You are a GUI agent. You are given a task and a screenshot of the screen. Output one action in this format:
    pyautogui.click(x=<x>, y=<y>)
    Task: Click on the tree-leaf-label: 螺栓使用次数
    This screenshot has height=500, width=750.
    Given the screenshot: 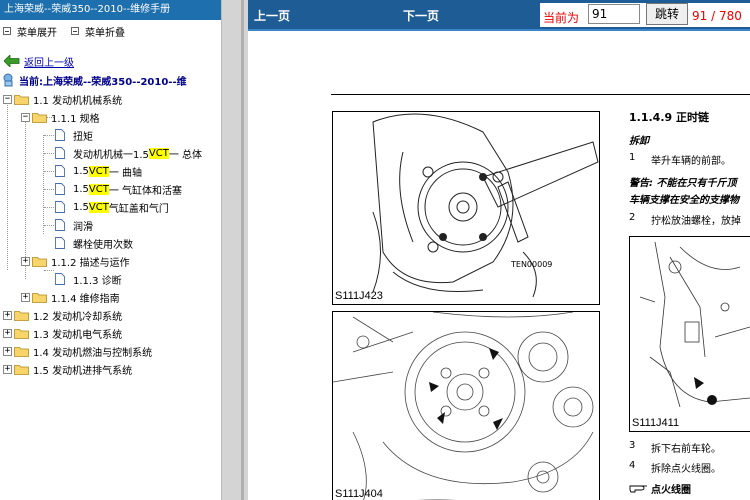 What is the action you would take?
    pyautogui.click(x=103, y=245)
    